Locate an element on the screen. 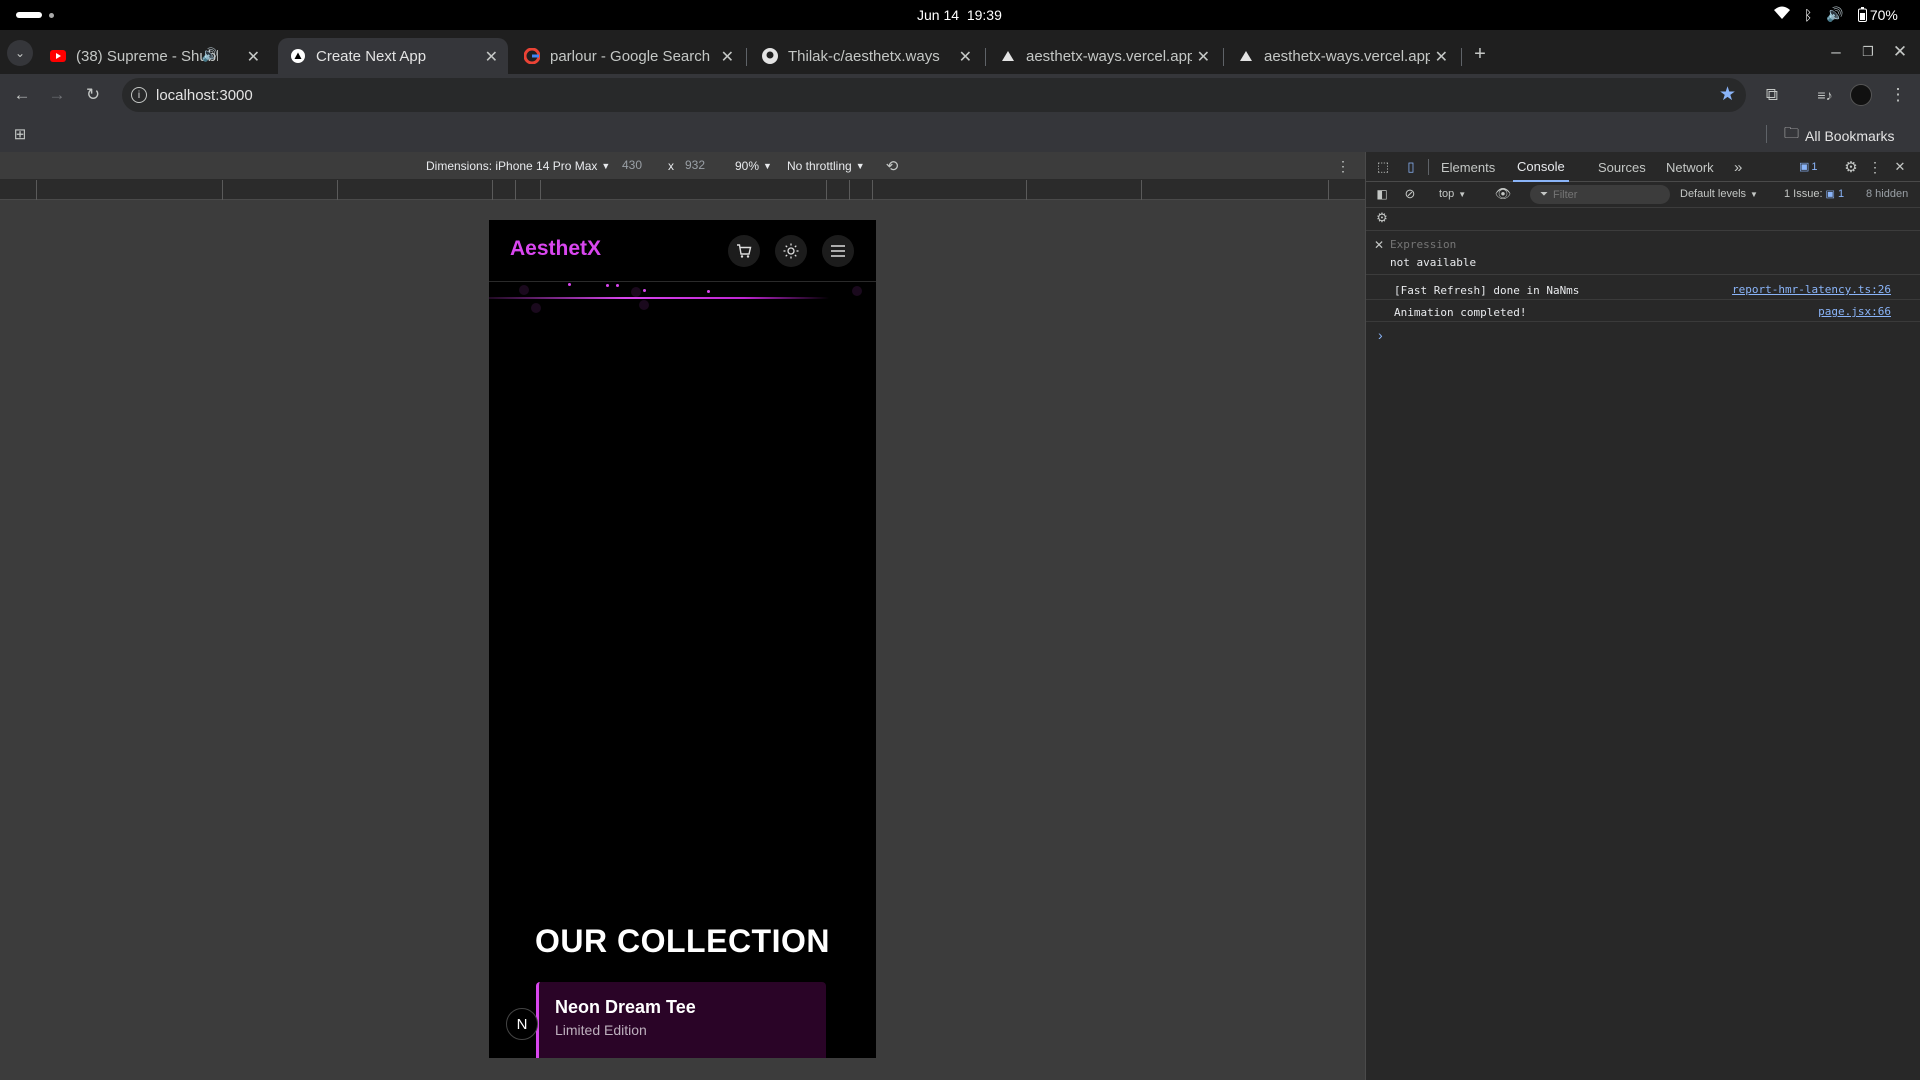 This screenshot has height=1080, width=1920. tab-sources: Sources is located at coordinates (1622, 167).